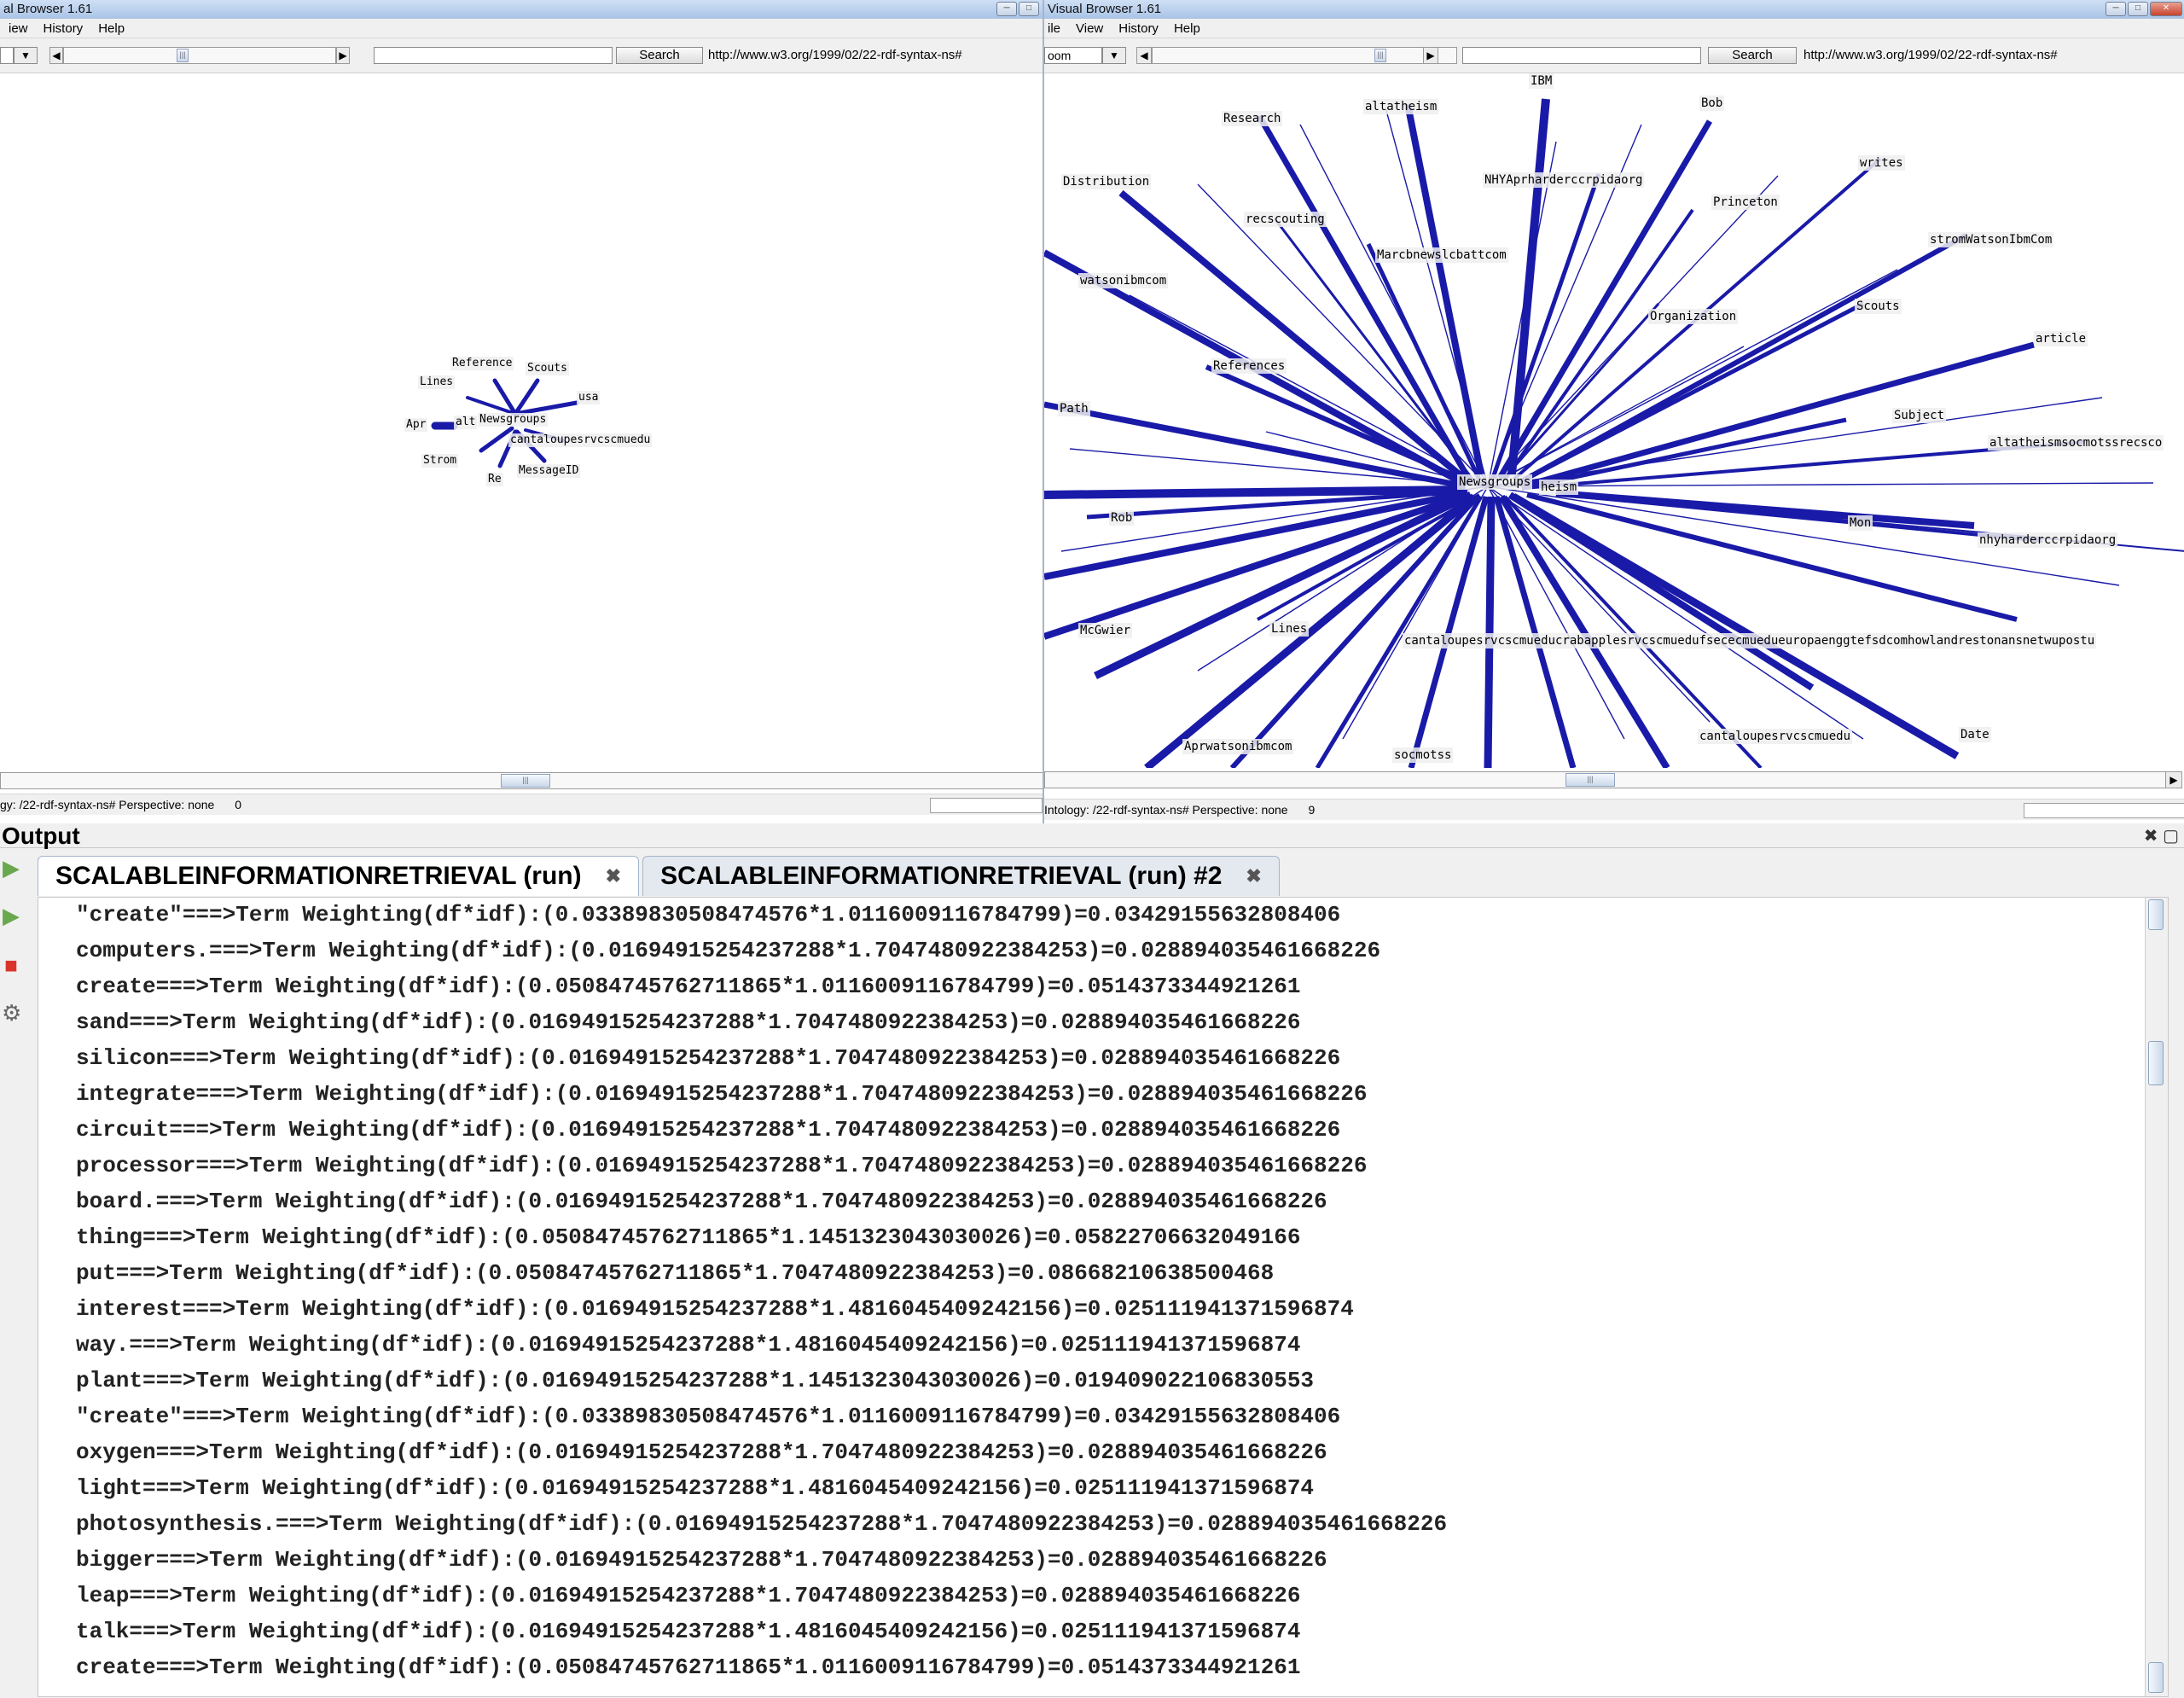 This screenshot has height=1698, width=2184. Describe the element at coordinates (1882, 163) in the screenshot. I see `graph-node: writes` at that location.